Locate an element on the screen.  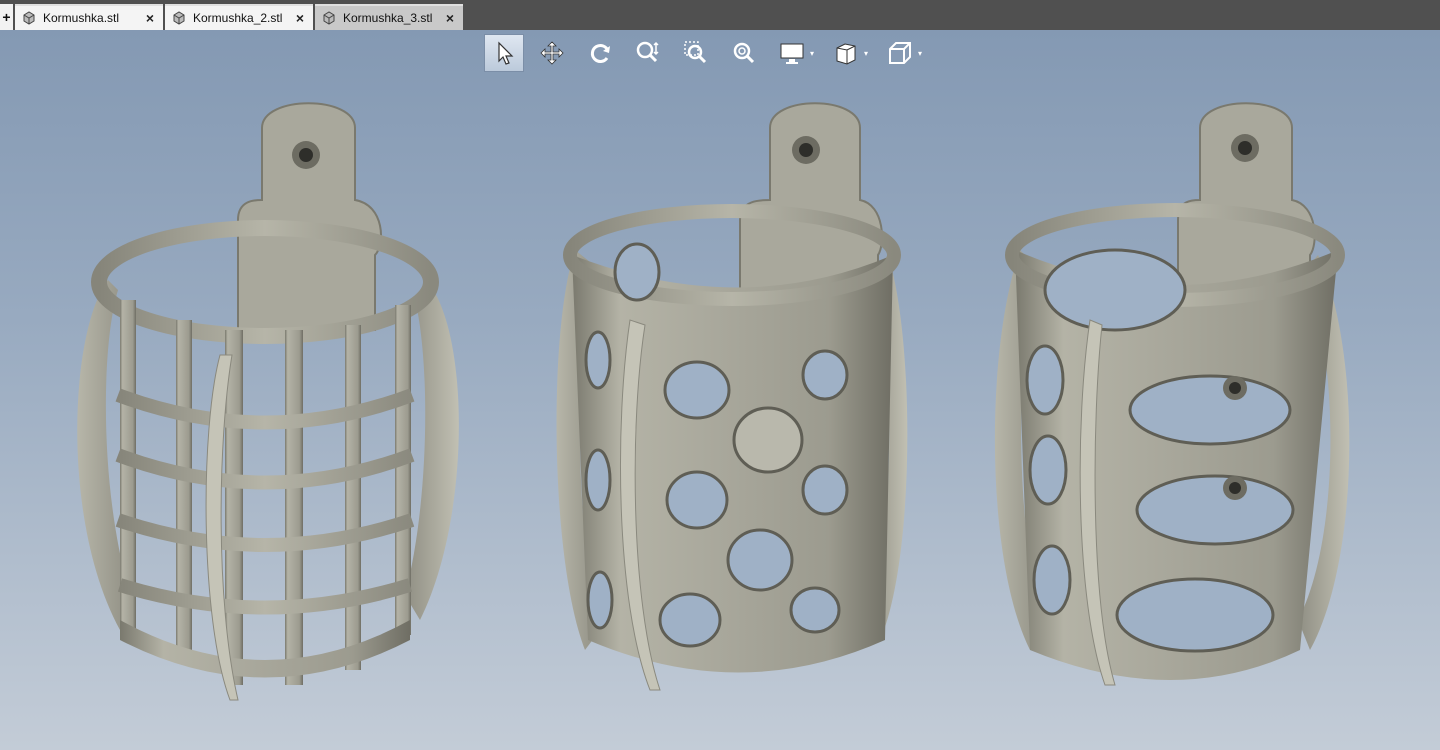
display-mode-button is located at coordinates (792, 53).